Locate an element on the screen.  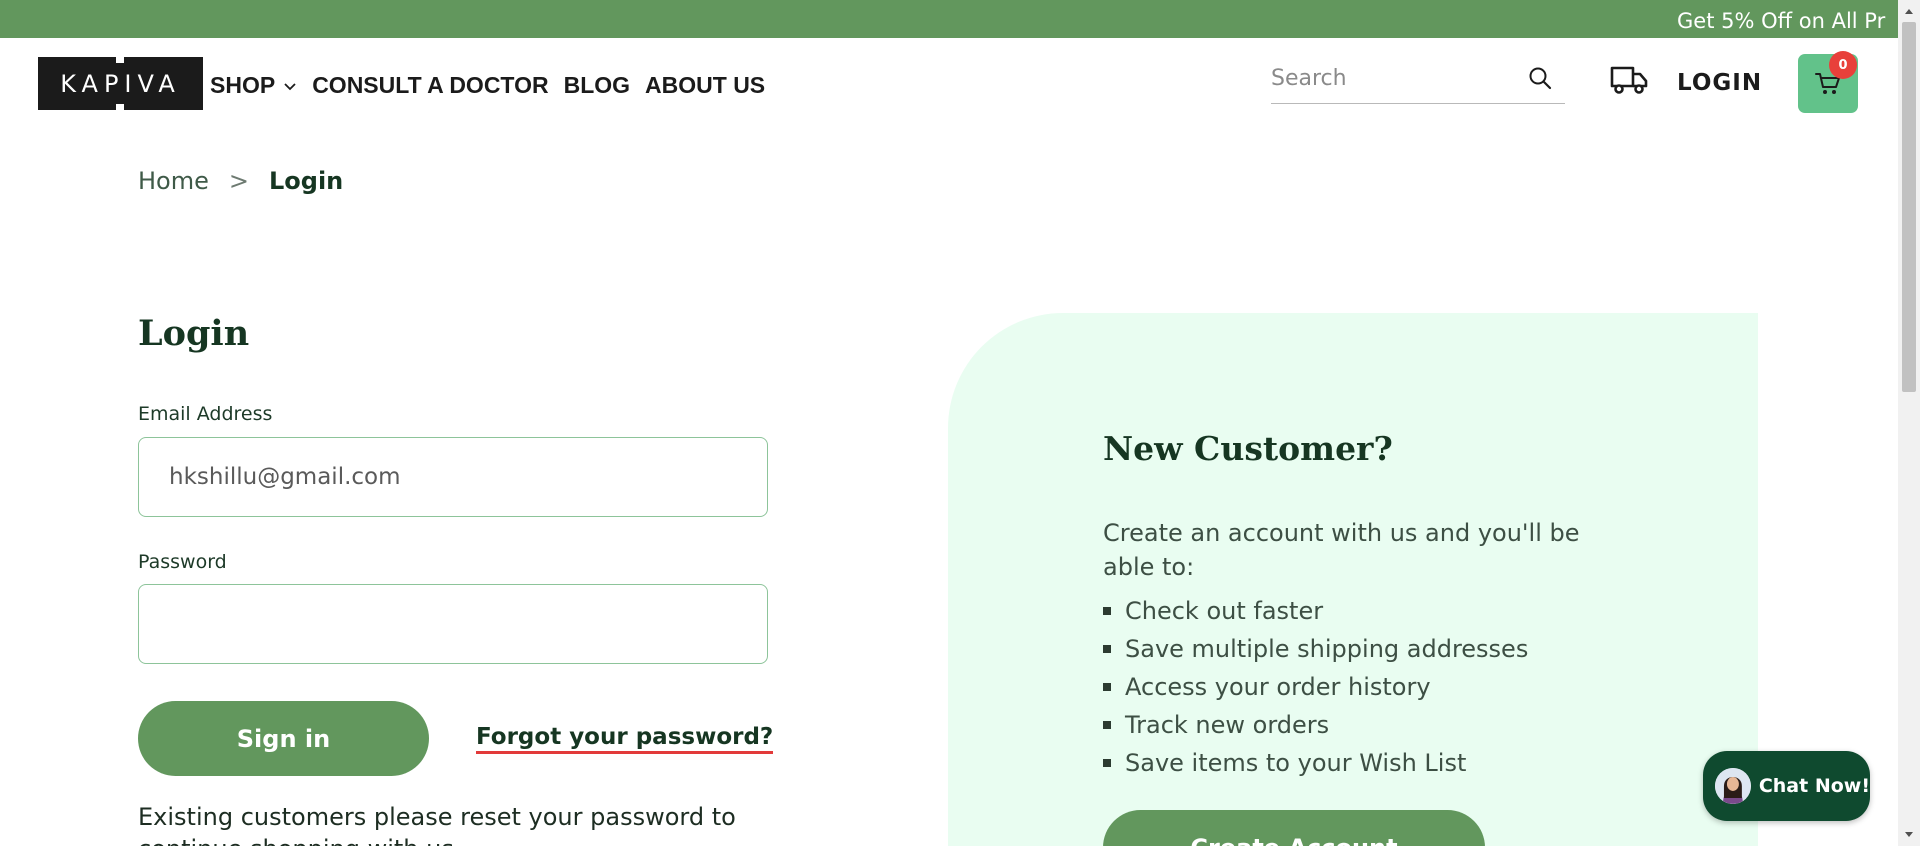
password-field-wrapper is located at coordinates (453, 624).